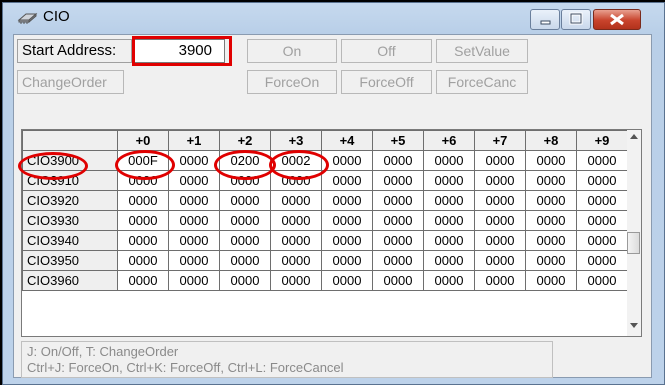 The image size is (665, 385). Describe the element at coordinates (633, 243) in the screenshot. I see `scroll-thumb` at that location.